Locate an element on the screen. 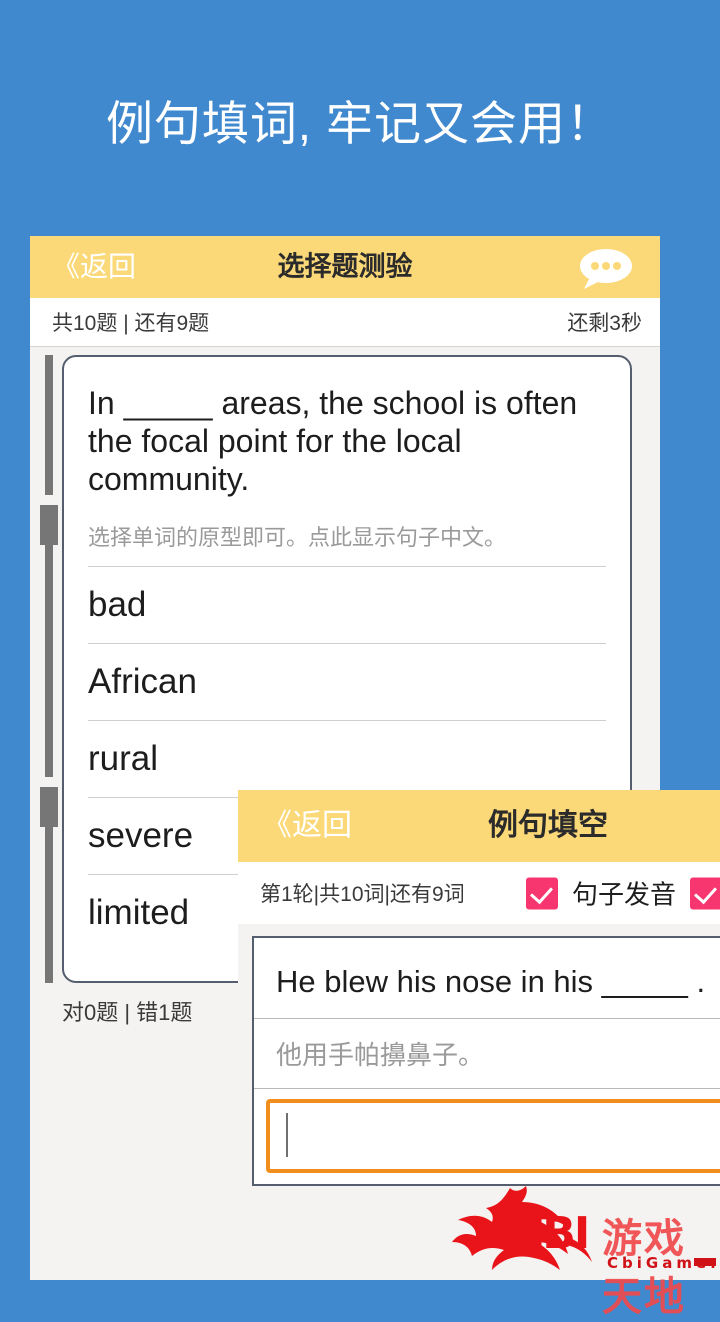  fill-question-card: He blew his nose in his _____ . 他用手帕擤鼻子。 is located at coordinates (486, 1061).